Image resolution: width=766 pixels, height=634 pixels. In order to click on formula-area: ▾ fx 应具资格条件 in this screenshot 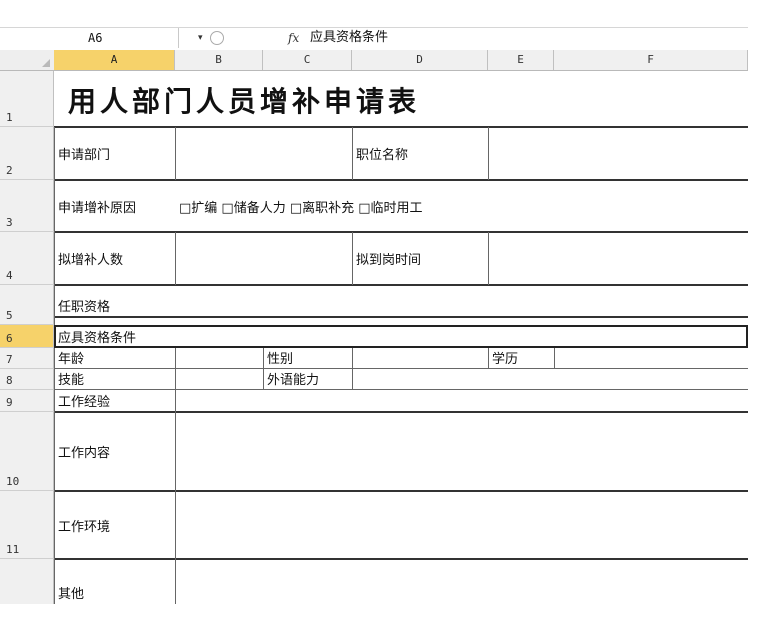, I will do `click(463, 38)`.